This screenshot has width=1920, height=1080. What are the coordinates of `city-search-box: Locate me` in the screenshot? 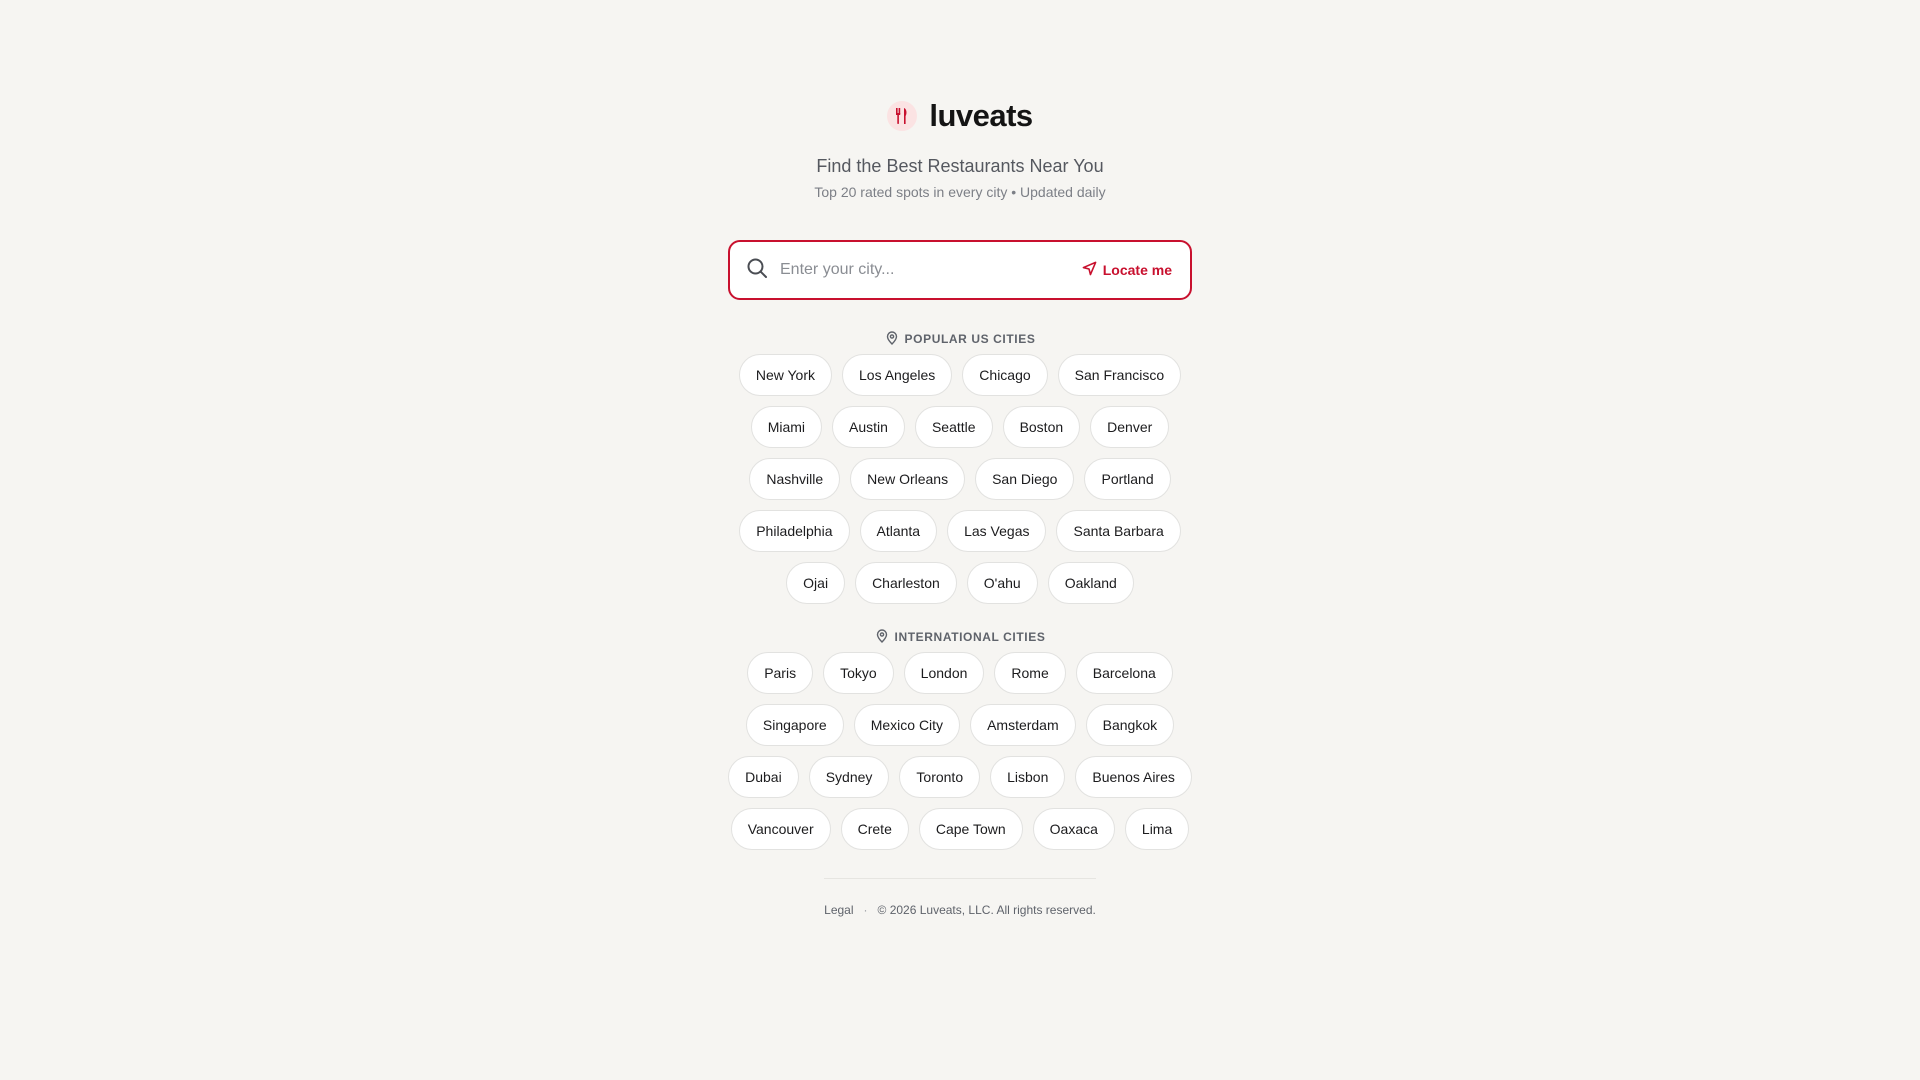 It's located at (960, 270).